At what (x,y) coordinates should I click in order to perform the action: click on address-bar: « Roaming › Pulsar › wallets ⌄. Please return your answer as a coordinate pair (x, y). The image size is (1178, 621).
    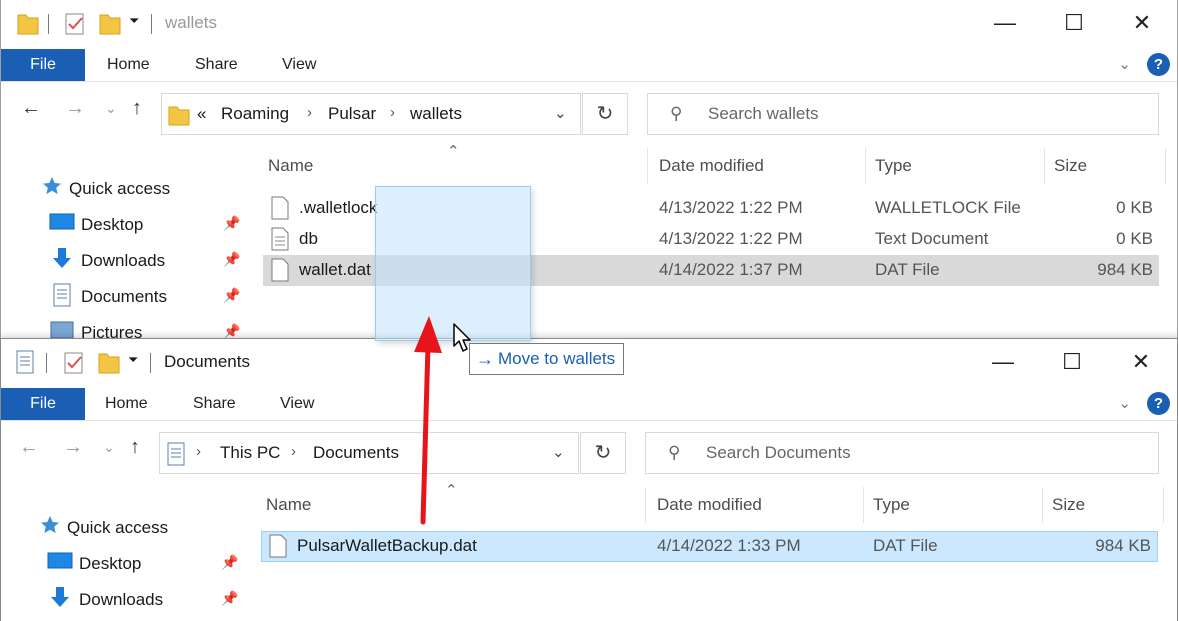
    Looking at the image, I should click on (371, 114).